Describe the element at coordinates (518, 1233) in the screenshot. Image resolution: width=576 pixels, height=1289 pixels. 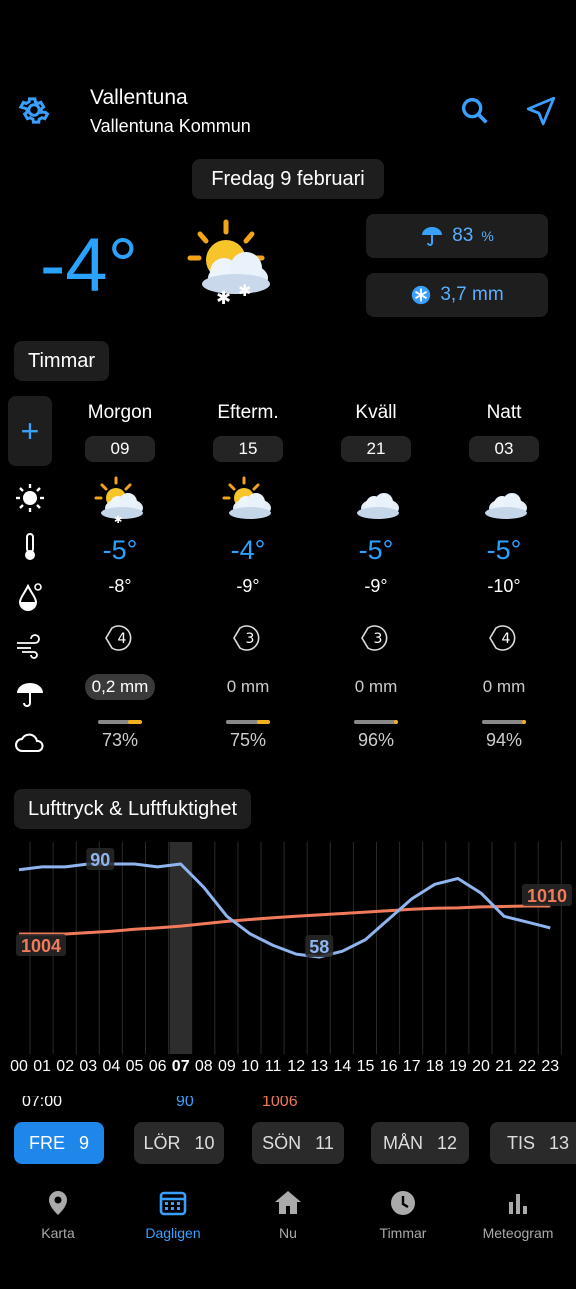
I see `nav-label: Meteogram` at that location.